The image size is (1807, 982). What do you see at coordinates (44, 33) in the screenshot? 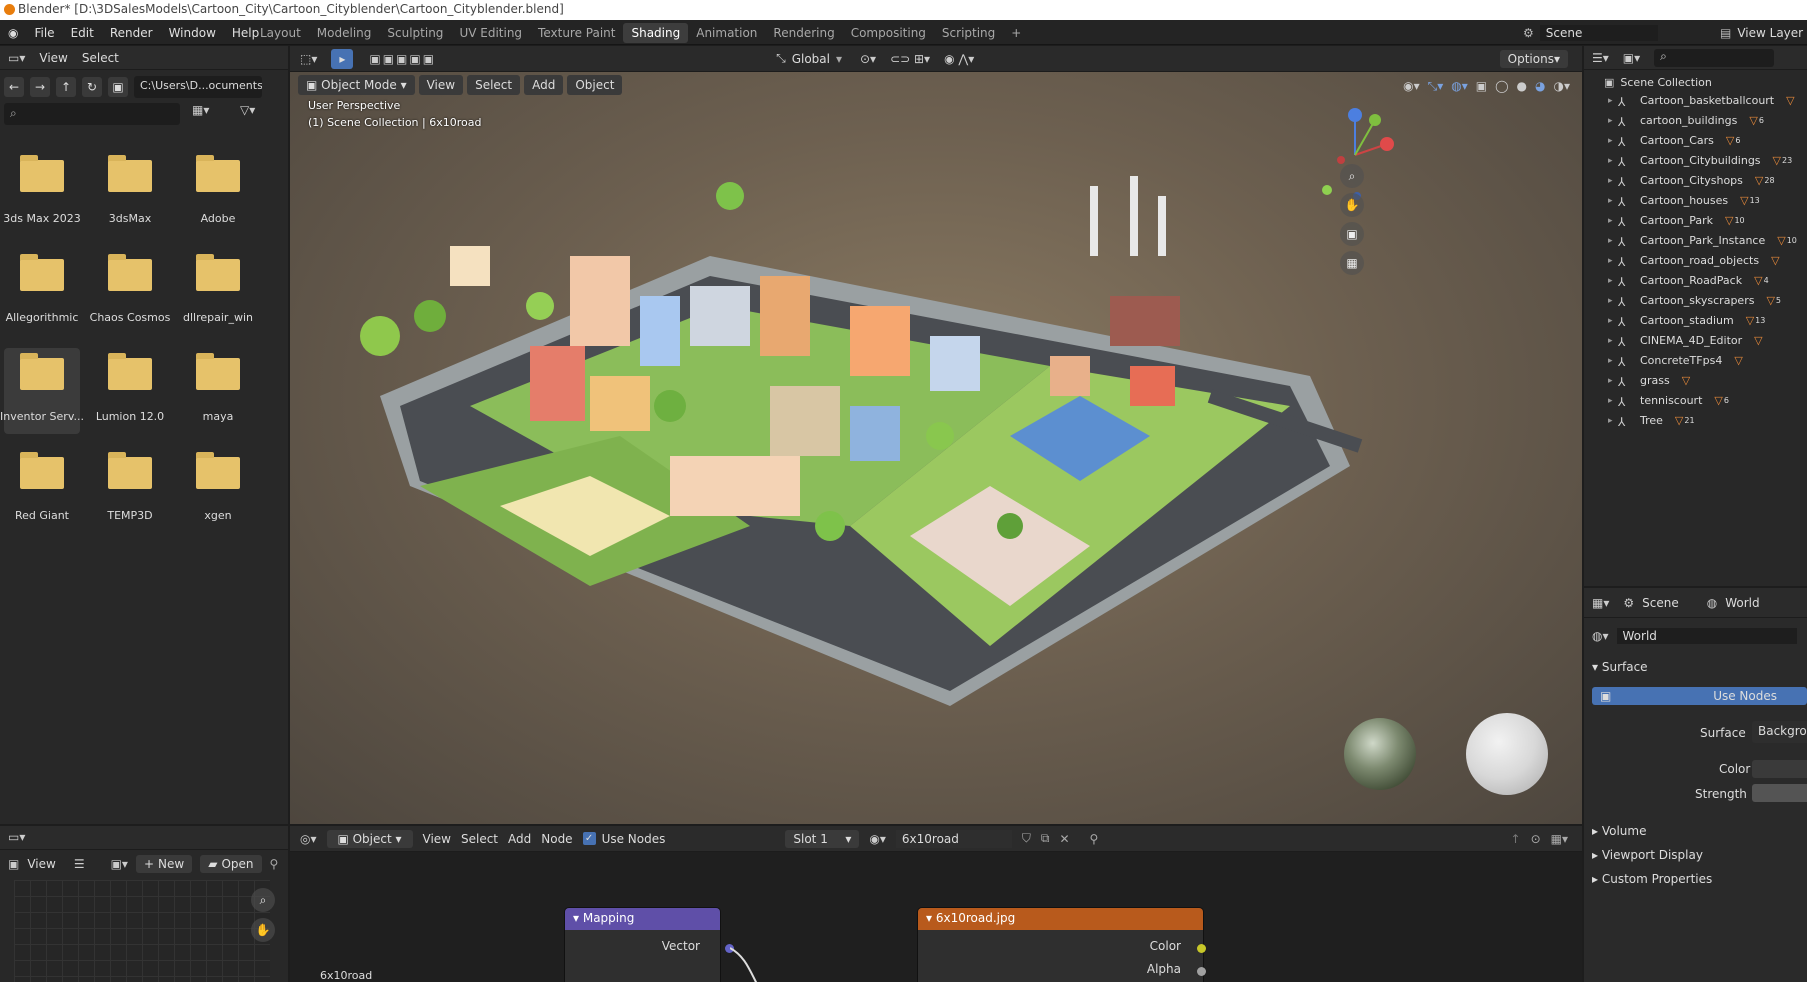
I see `menu-file: File` at bounding box center [44, 33].